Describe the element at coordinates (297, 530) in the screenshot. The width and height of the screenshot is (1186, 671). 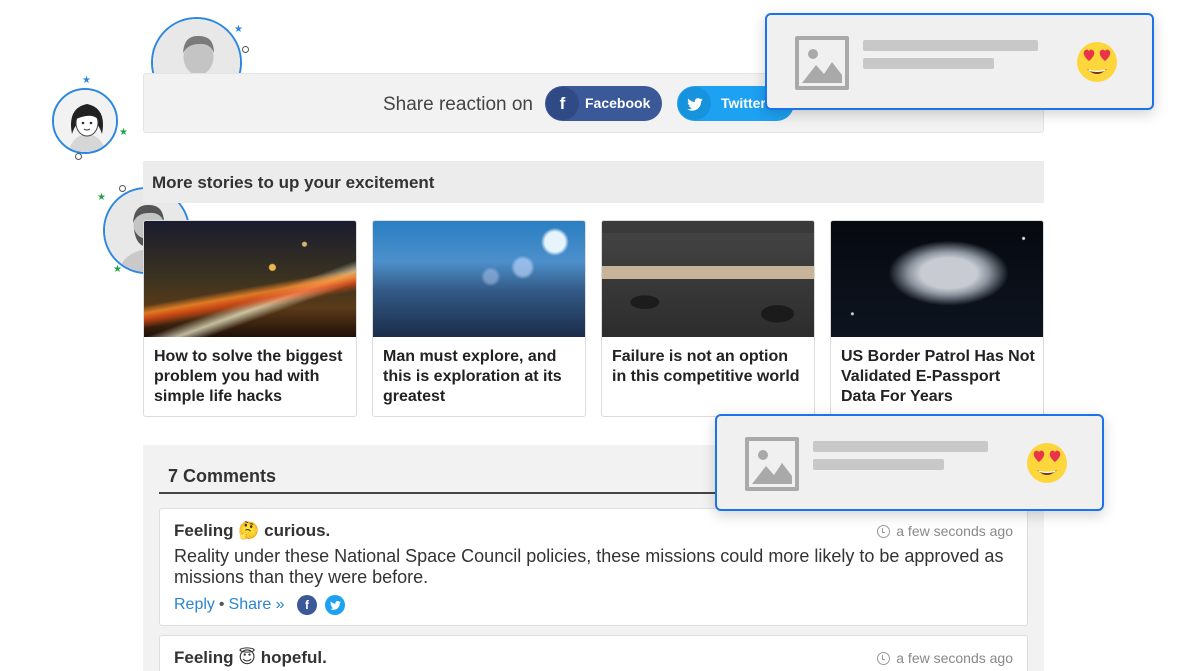
I see `feeling-word: curious.` at that location.